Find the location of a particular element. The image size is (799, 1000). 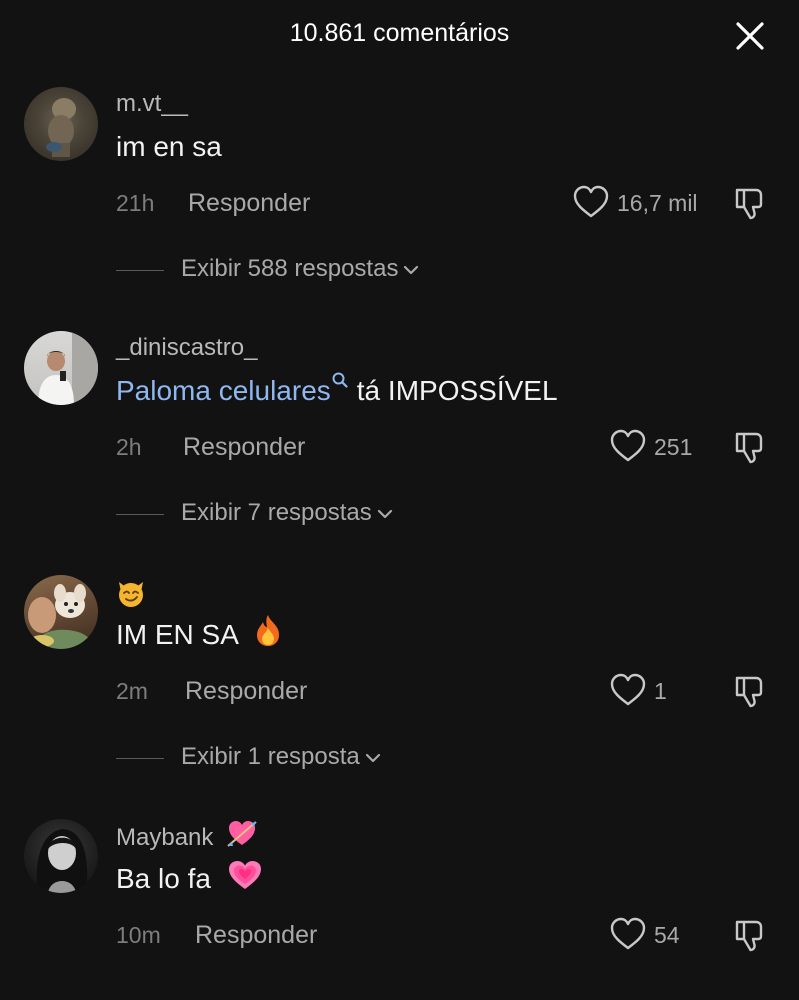

like-button: 16,7 mil is located at coordinates (643, 203).